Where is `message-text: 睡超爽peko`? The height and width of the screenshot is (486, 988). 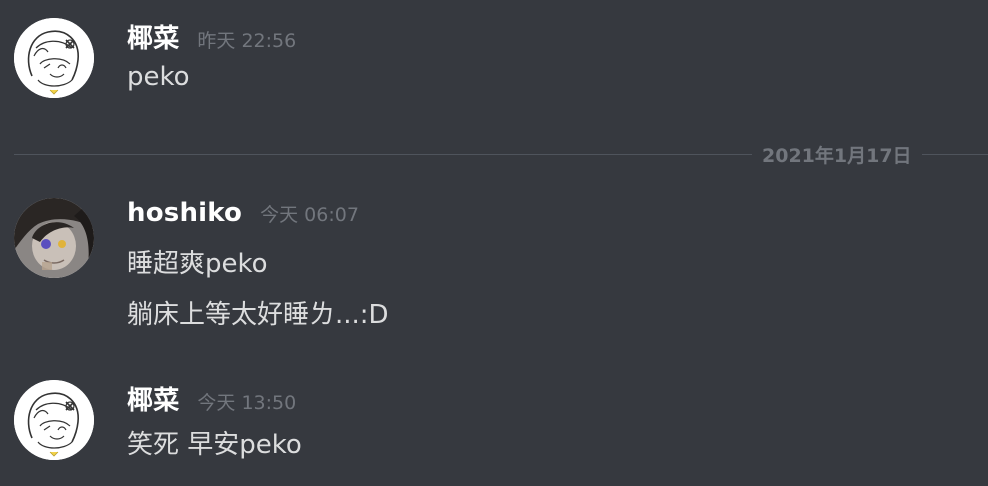 message-text: 睡超爽peko is located at coordinates (197, 264).